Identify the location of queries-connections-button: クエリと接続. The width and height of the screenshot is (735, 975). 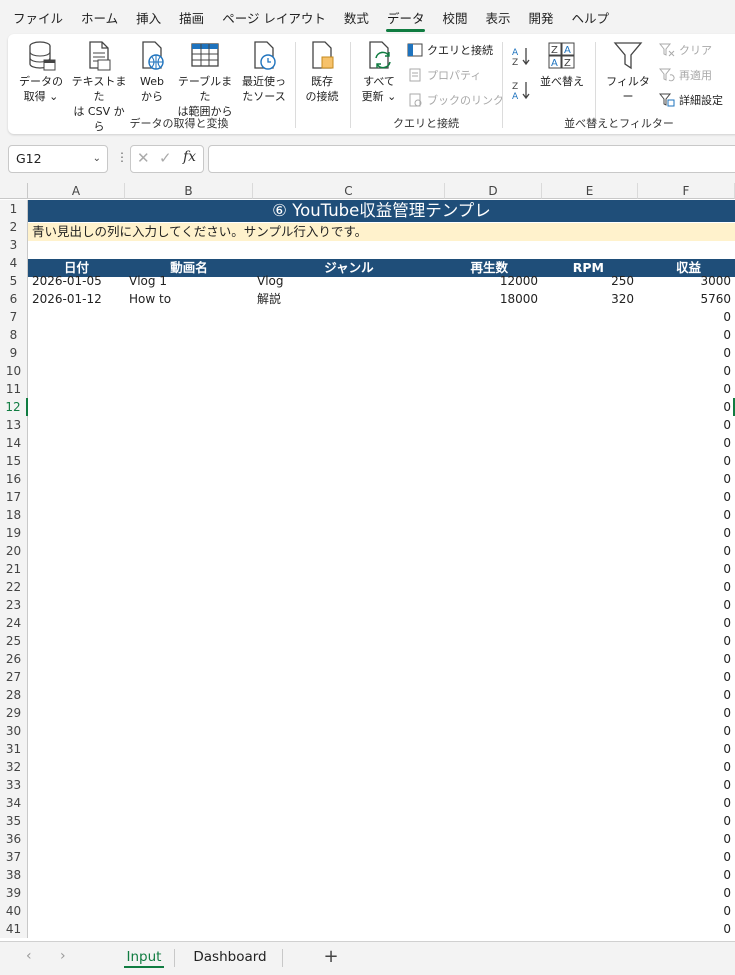
(450, 50).